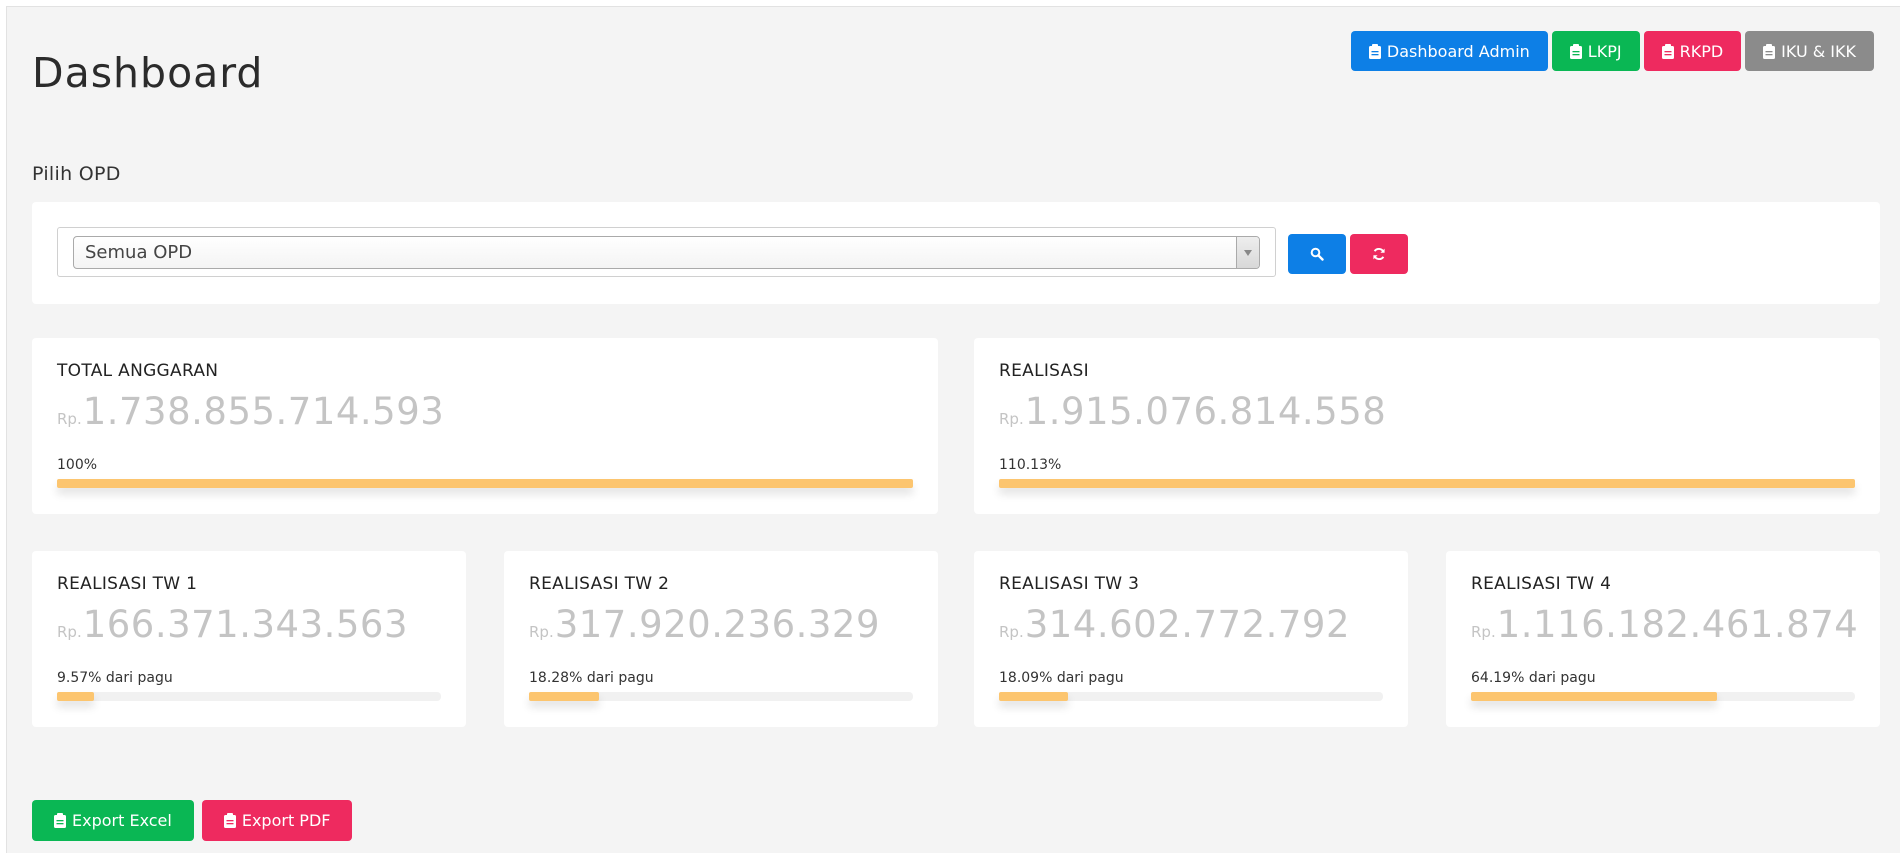 This screenshot has height=853, width=1900. I want to click on card-amount: Rp.1.116.182.461.874, so click(1664, 624).